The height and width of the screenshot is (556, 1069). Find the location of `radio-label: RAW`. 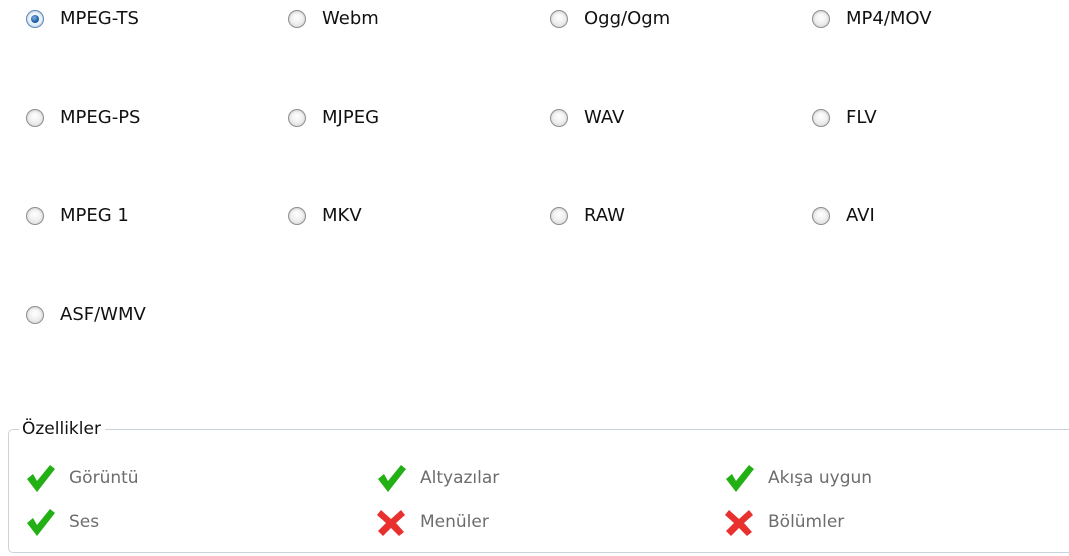

radio-label: RAW is located at coordinates (604, 215).